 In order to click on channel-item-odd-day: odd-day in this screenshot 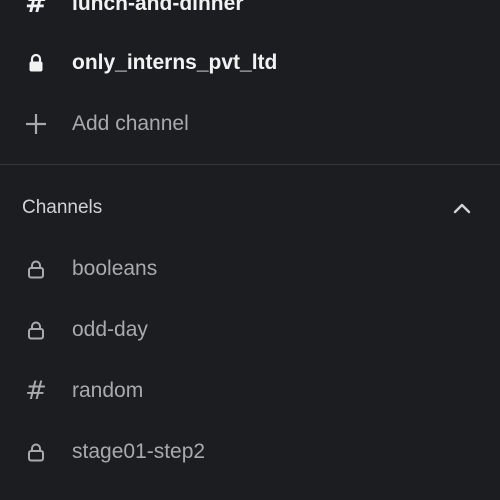, I will do `click(250, 330)`.